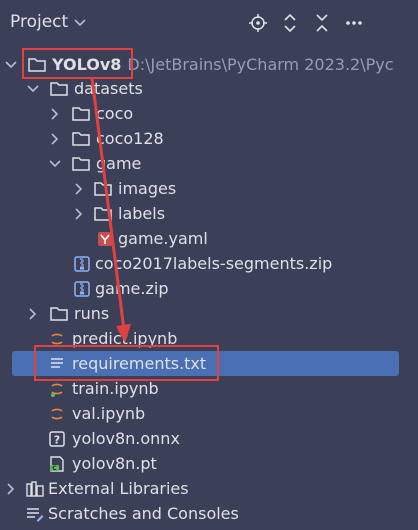  What do you see at coordinates (209, 313) in the screenshot?
I see `tree-item-runs: runs` at bounding box center [209, 313].